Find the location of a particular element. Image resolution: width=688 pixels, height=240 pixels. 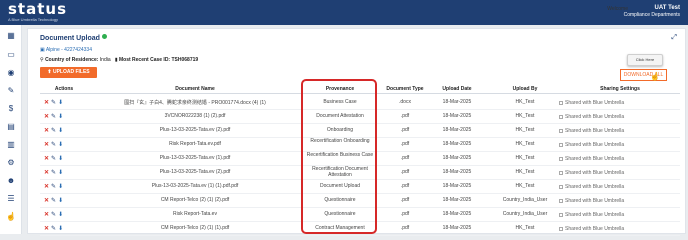

user-name: UAT Test is located at coordinates (667, 8).